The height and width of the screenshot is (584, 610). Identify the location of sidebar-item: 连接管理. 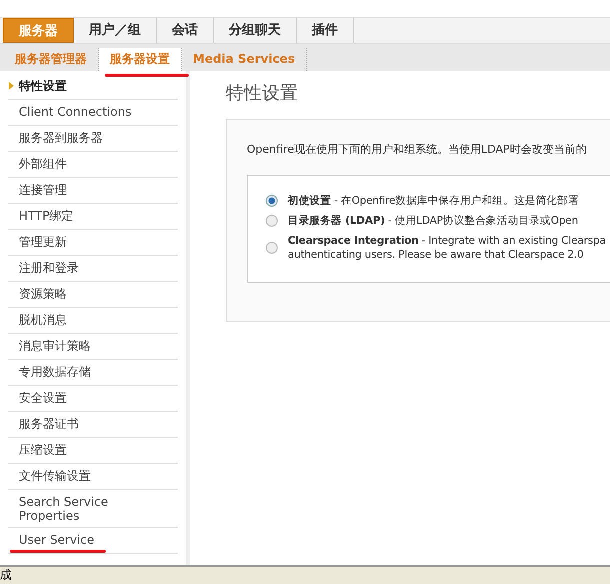
(93, 191).